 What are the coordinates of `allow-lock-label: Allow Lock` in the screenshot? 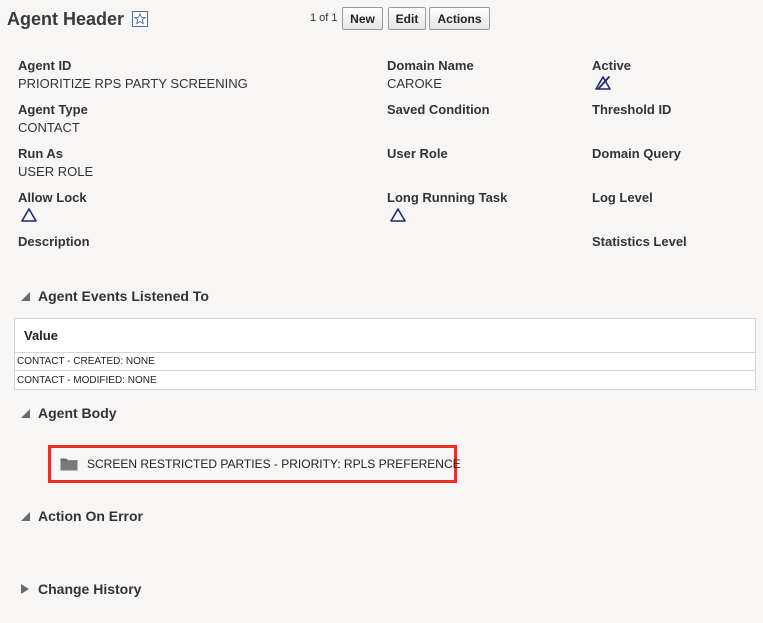 It's located at (52, 197).